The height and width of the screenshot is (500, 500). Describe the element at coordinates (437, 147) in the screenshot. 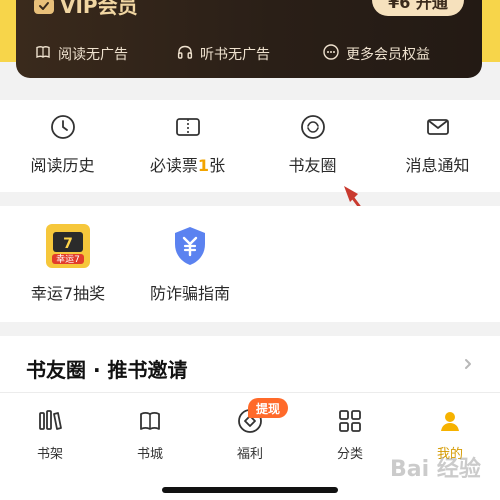

I see `quick-action-message-notifications: 消息通知` at that location.